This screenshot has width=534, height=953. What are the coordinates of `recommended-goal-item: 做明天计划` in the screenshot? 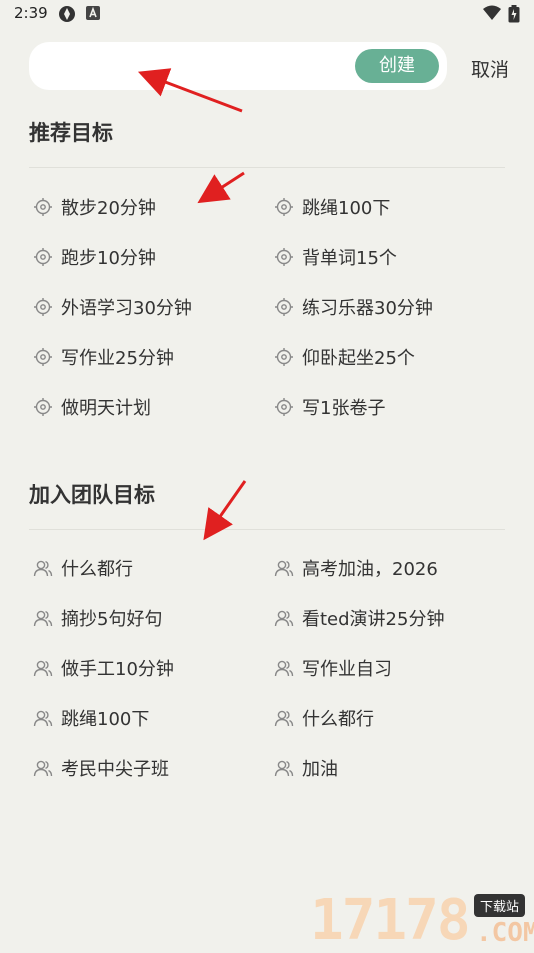 It's located at (92, 407).